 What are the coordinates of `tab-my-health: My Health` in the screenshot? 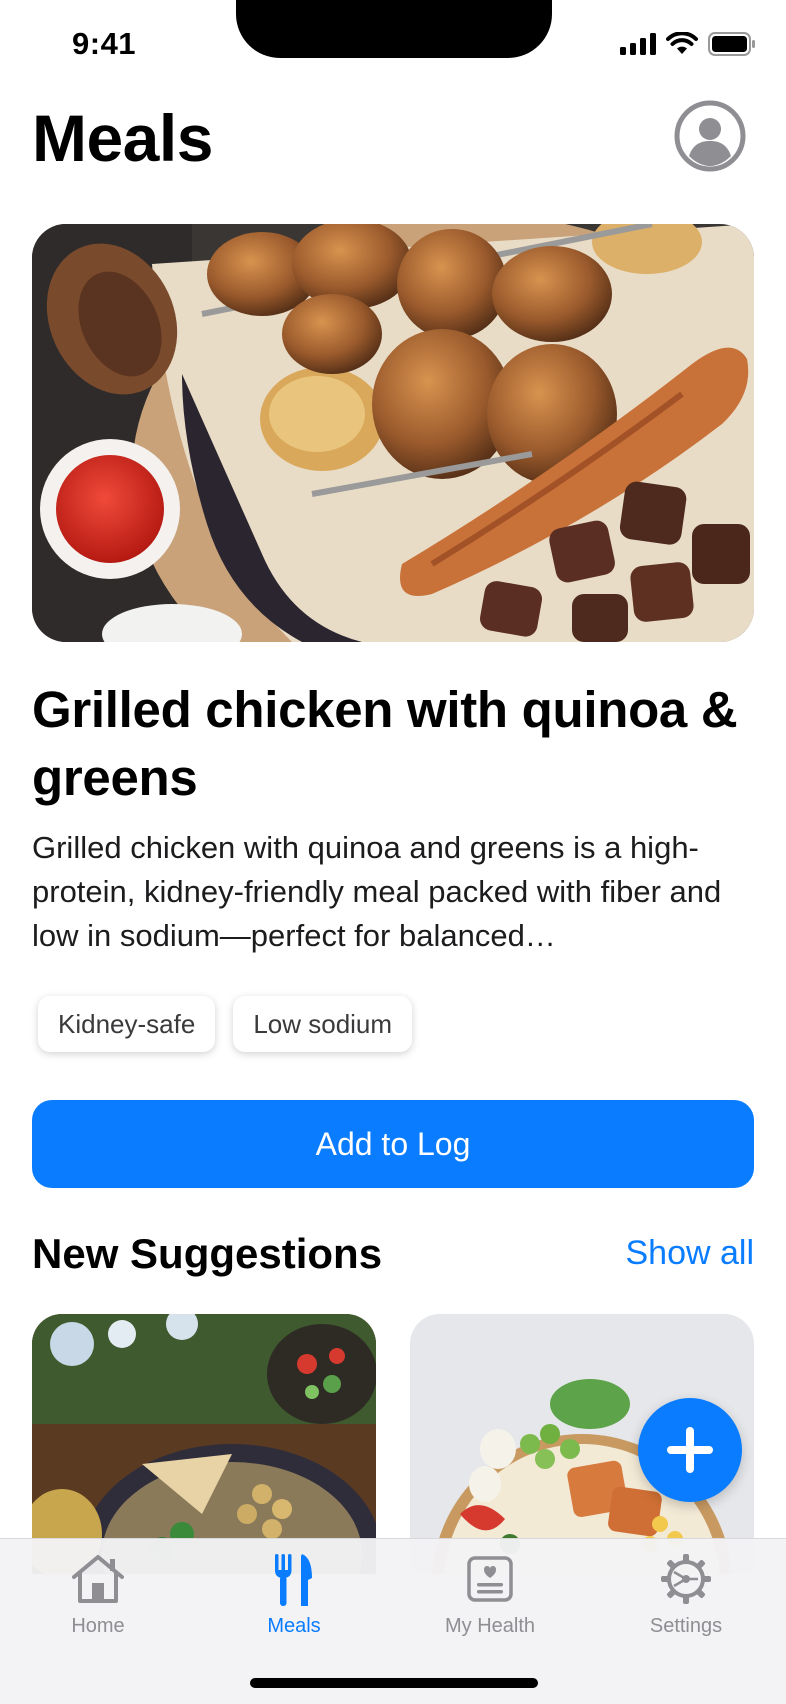 It's located at (490, 1599).